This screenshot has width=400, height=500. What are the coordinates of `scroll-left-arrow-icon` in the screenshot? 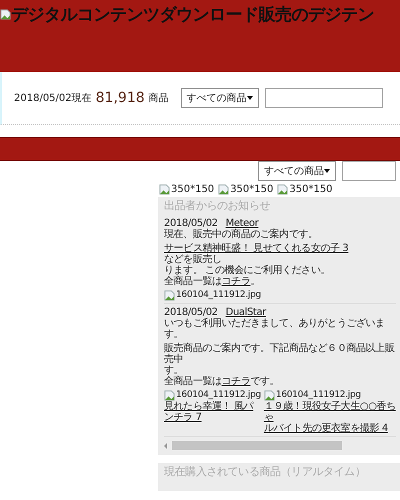 It's located at (166, 445).